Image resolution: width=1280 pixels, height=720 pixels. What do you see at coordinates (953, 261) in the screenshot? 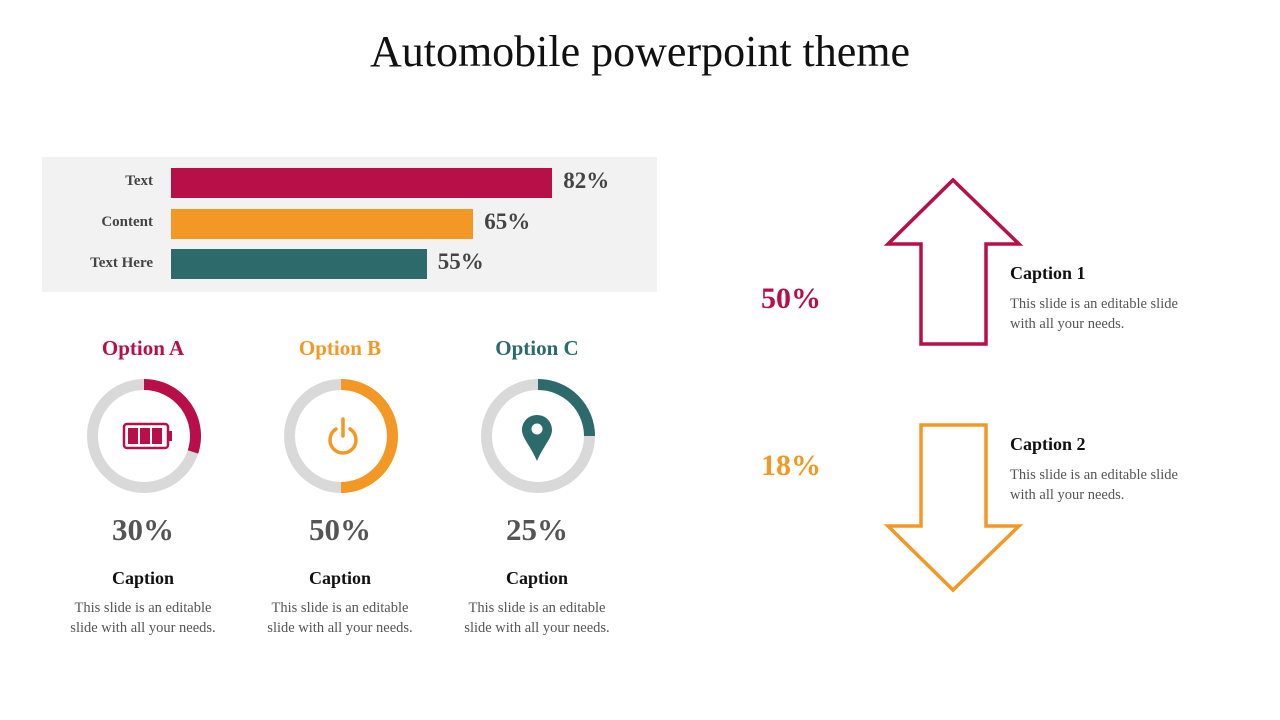
I see `up-arrow-icon` at bounding box center [953, 261].